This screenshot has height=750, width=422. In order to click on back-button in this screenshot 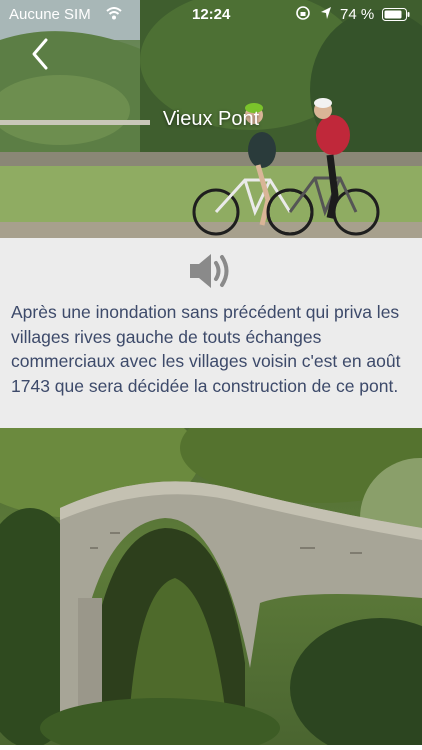, I will do `click(41, 54)`.